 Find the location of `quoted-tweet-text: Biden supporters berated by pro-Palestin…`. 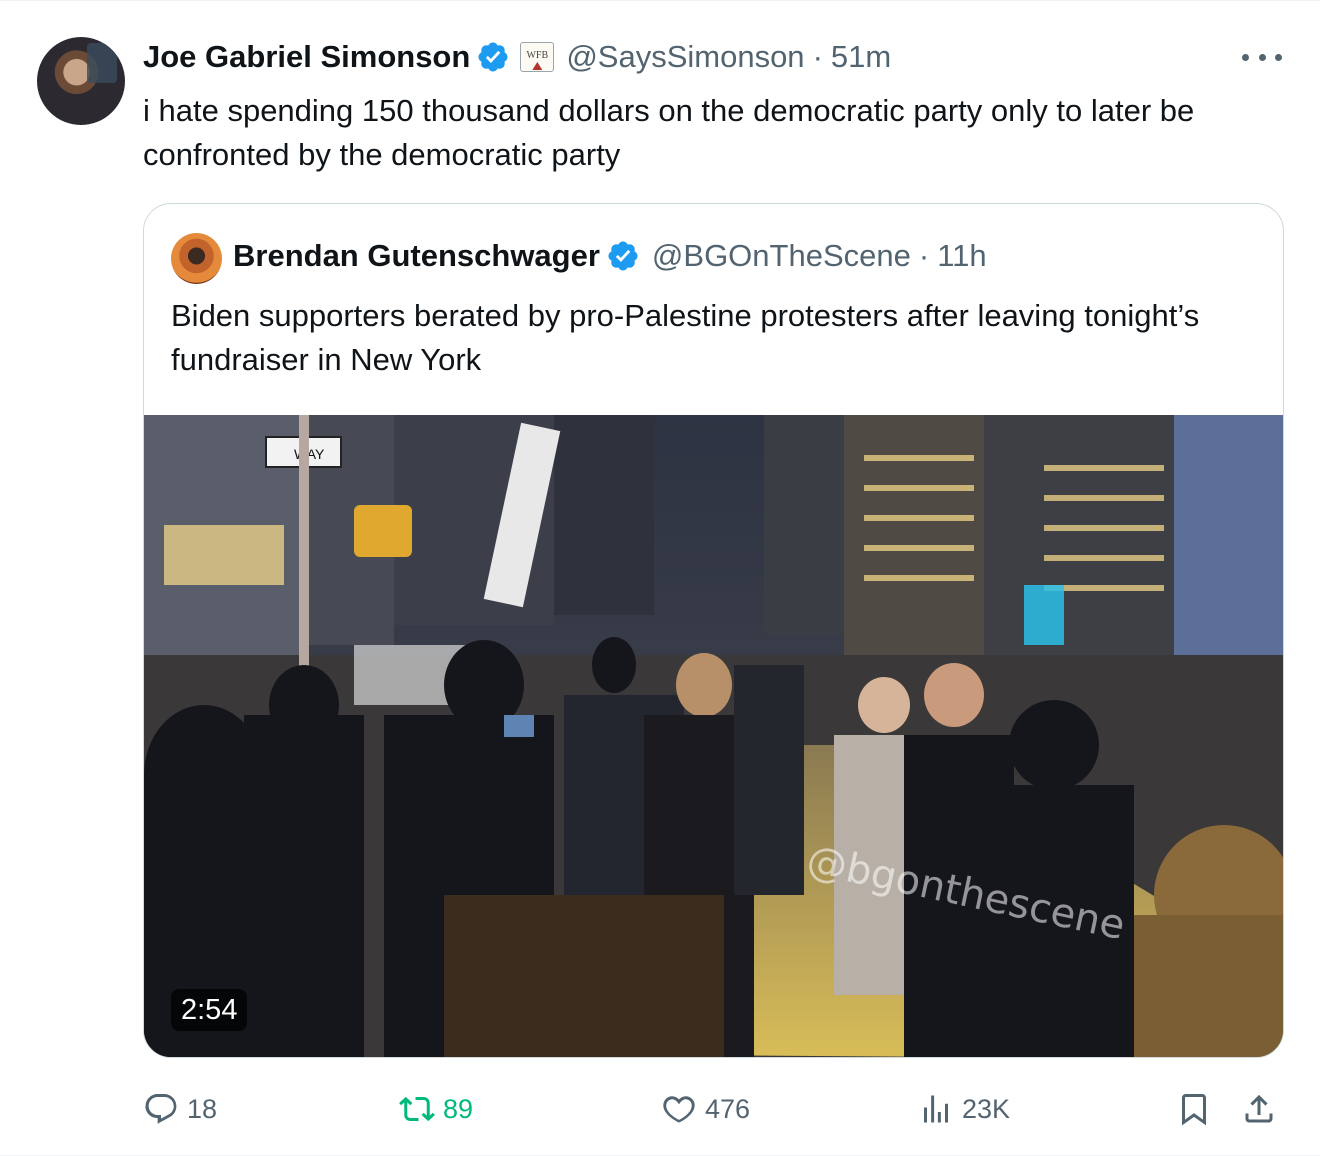

quoted-tweet-text: Biden supporters berated by pro-Palestin… is located at coordinates (685, 337).